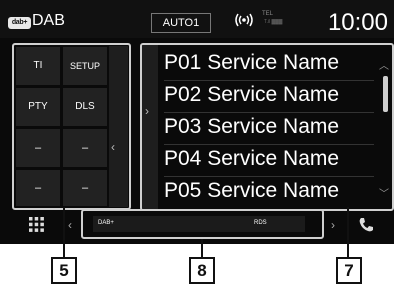 Image resolution: width=394 pixels, height=284 pixels. Describe the element at coordinates (150, 127) in the screenshot. I see `panel-expand-handle` at that location.